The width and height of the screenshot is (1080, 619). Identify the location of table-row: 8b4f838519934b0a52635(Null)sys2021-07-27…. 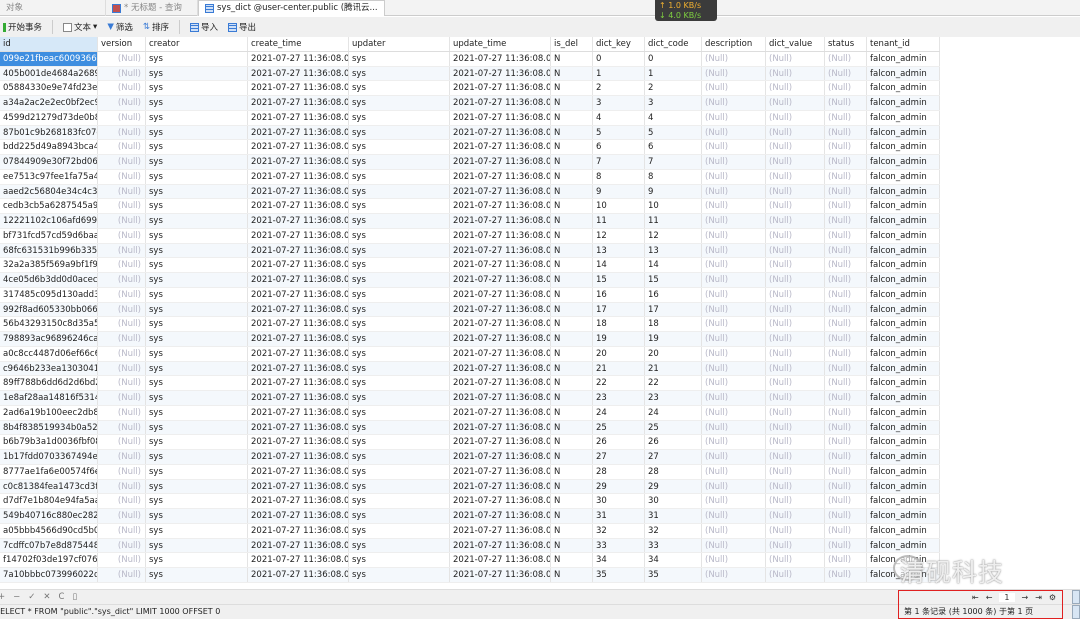
(470, 428).